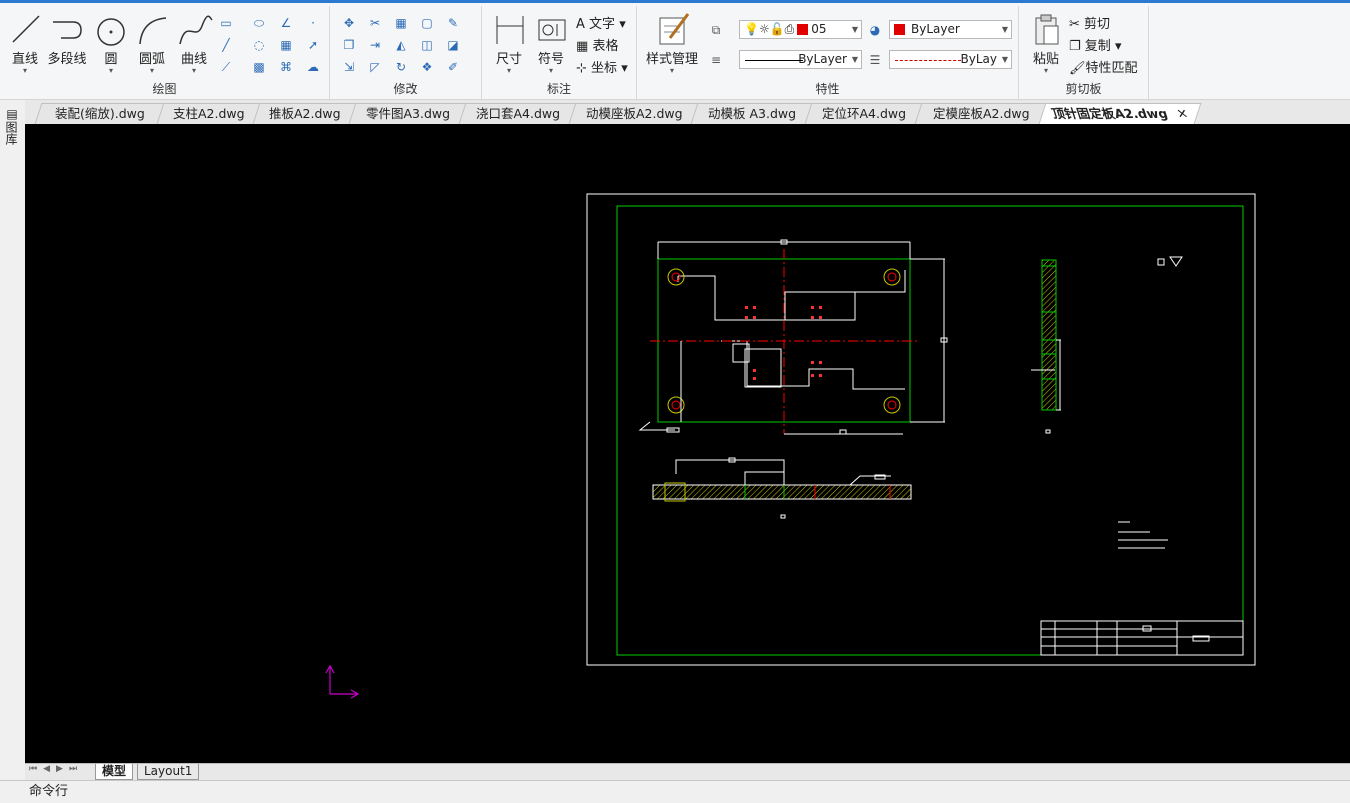 The image size is (1350, 803). Describe the element at coordinates (552, 30) in the screenshot. I see `symbol-icon` at that location.